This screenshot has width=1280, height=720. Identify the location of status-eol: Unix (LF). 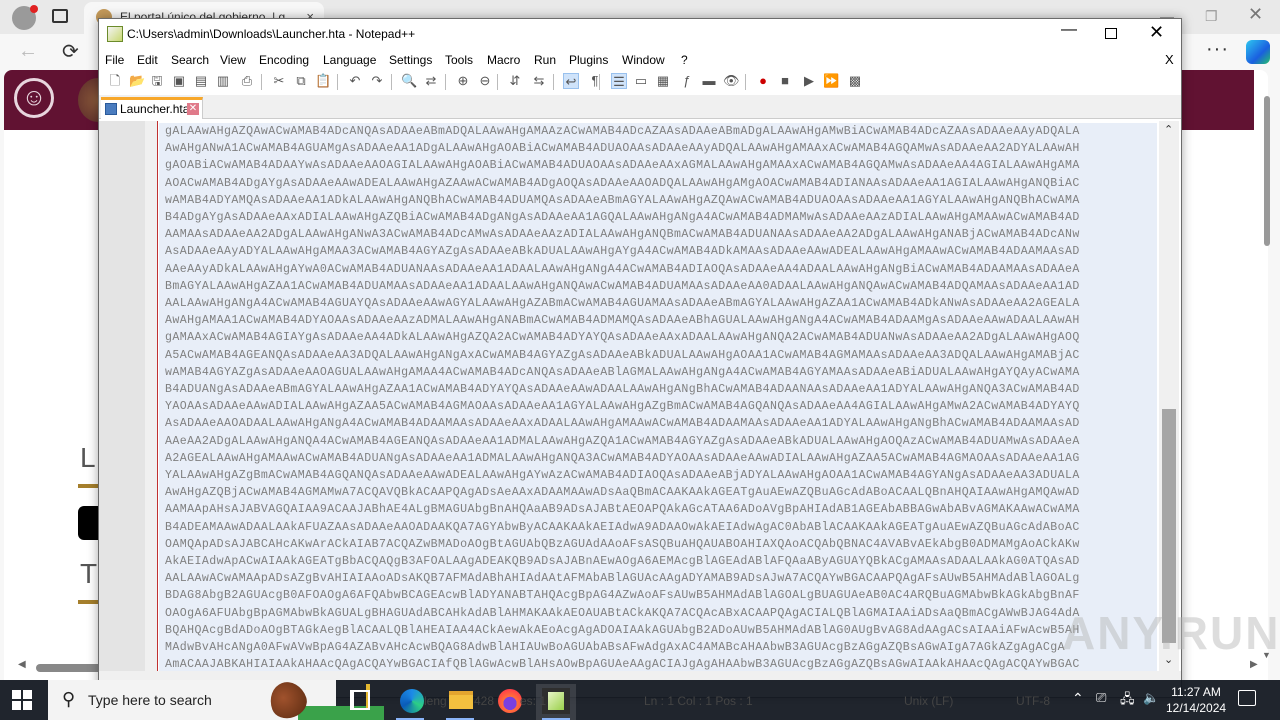
(929, 701).